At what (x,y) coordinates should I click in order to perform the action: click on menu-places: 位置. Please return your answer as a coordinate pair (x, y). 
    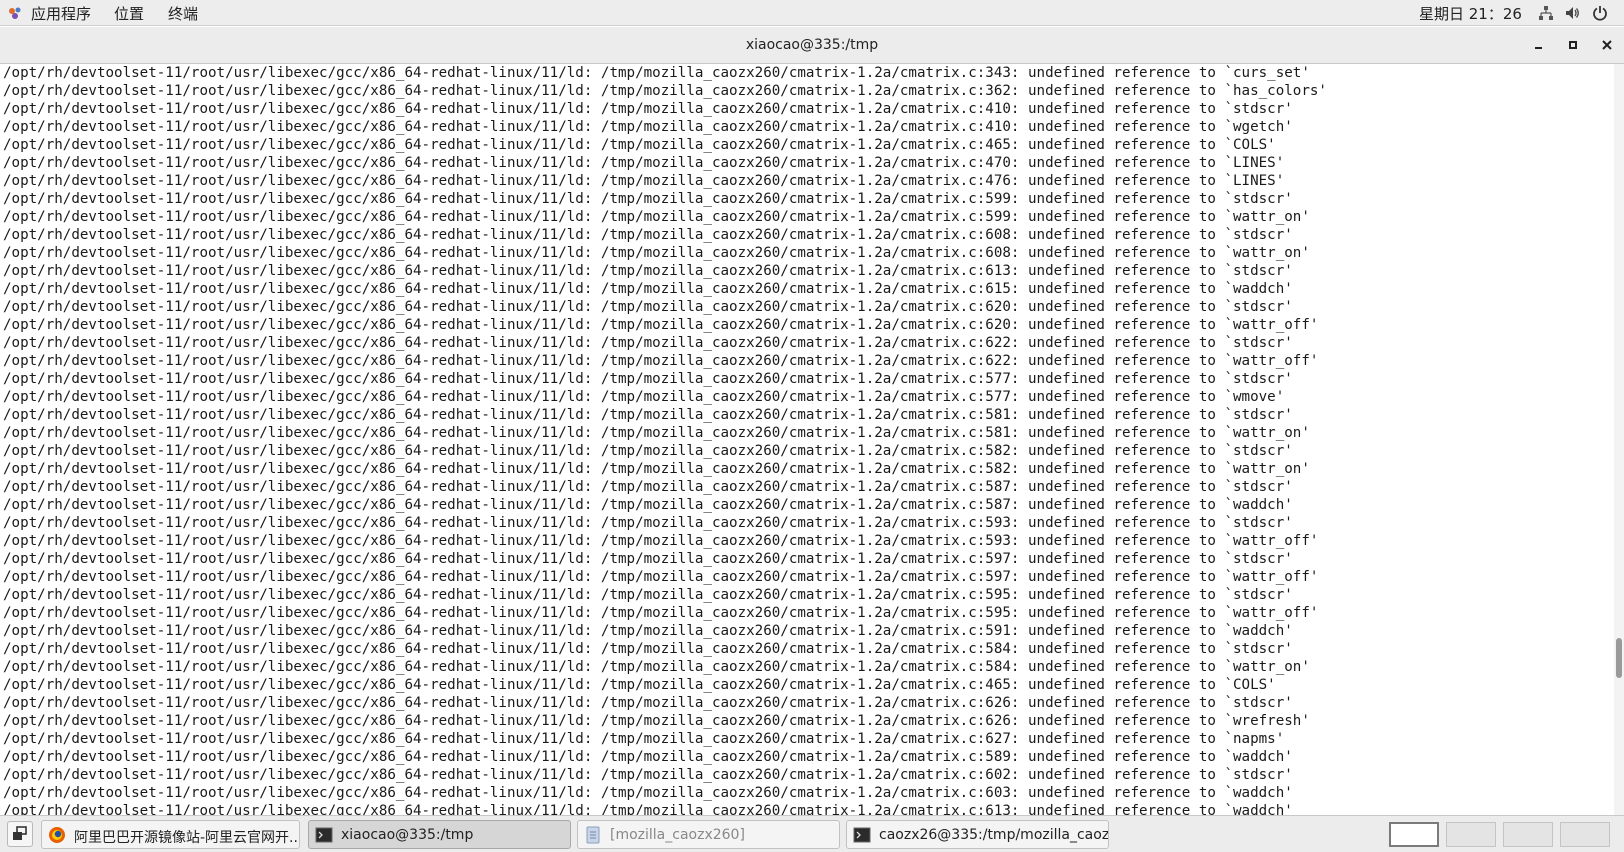
    Looking at the image, I should click on (129, 13).